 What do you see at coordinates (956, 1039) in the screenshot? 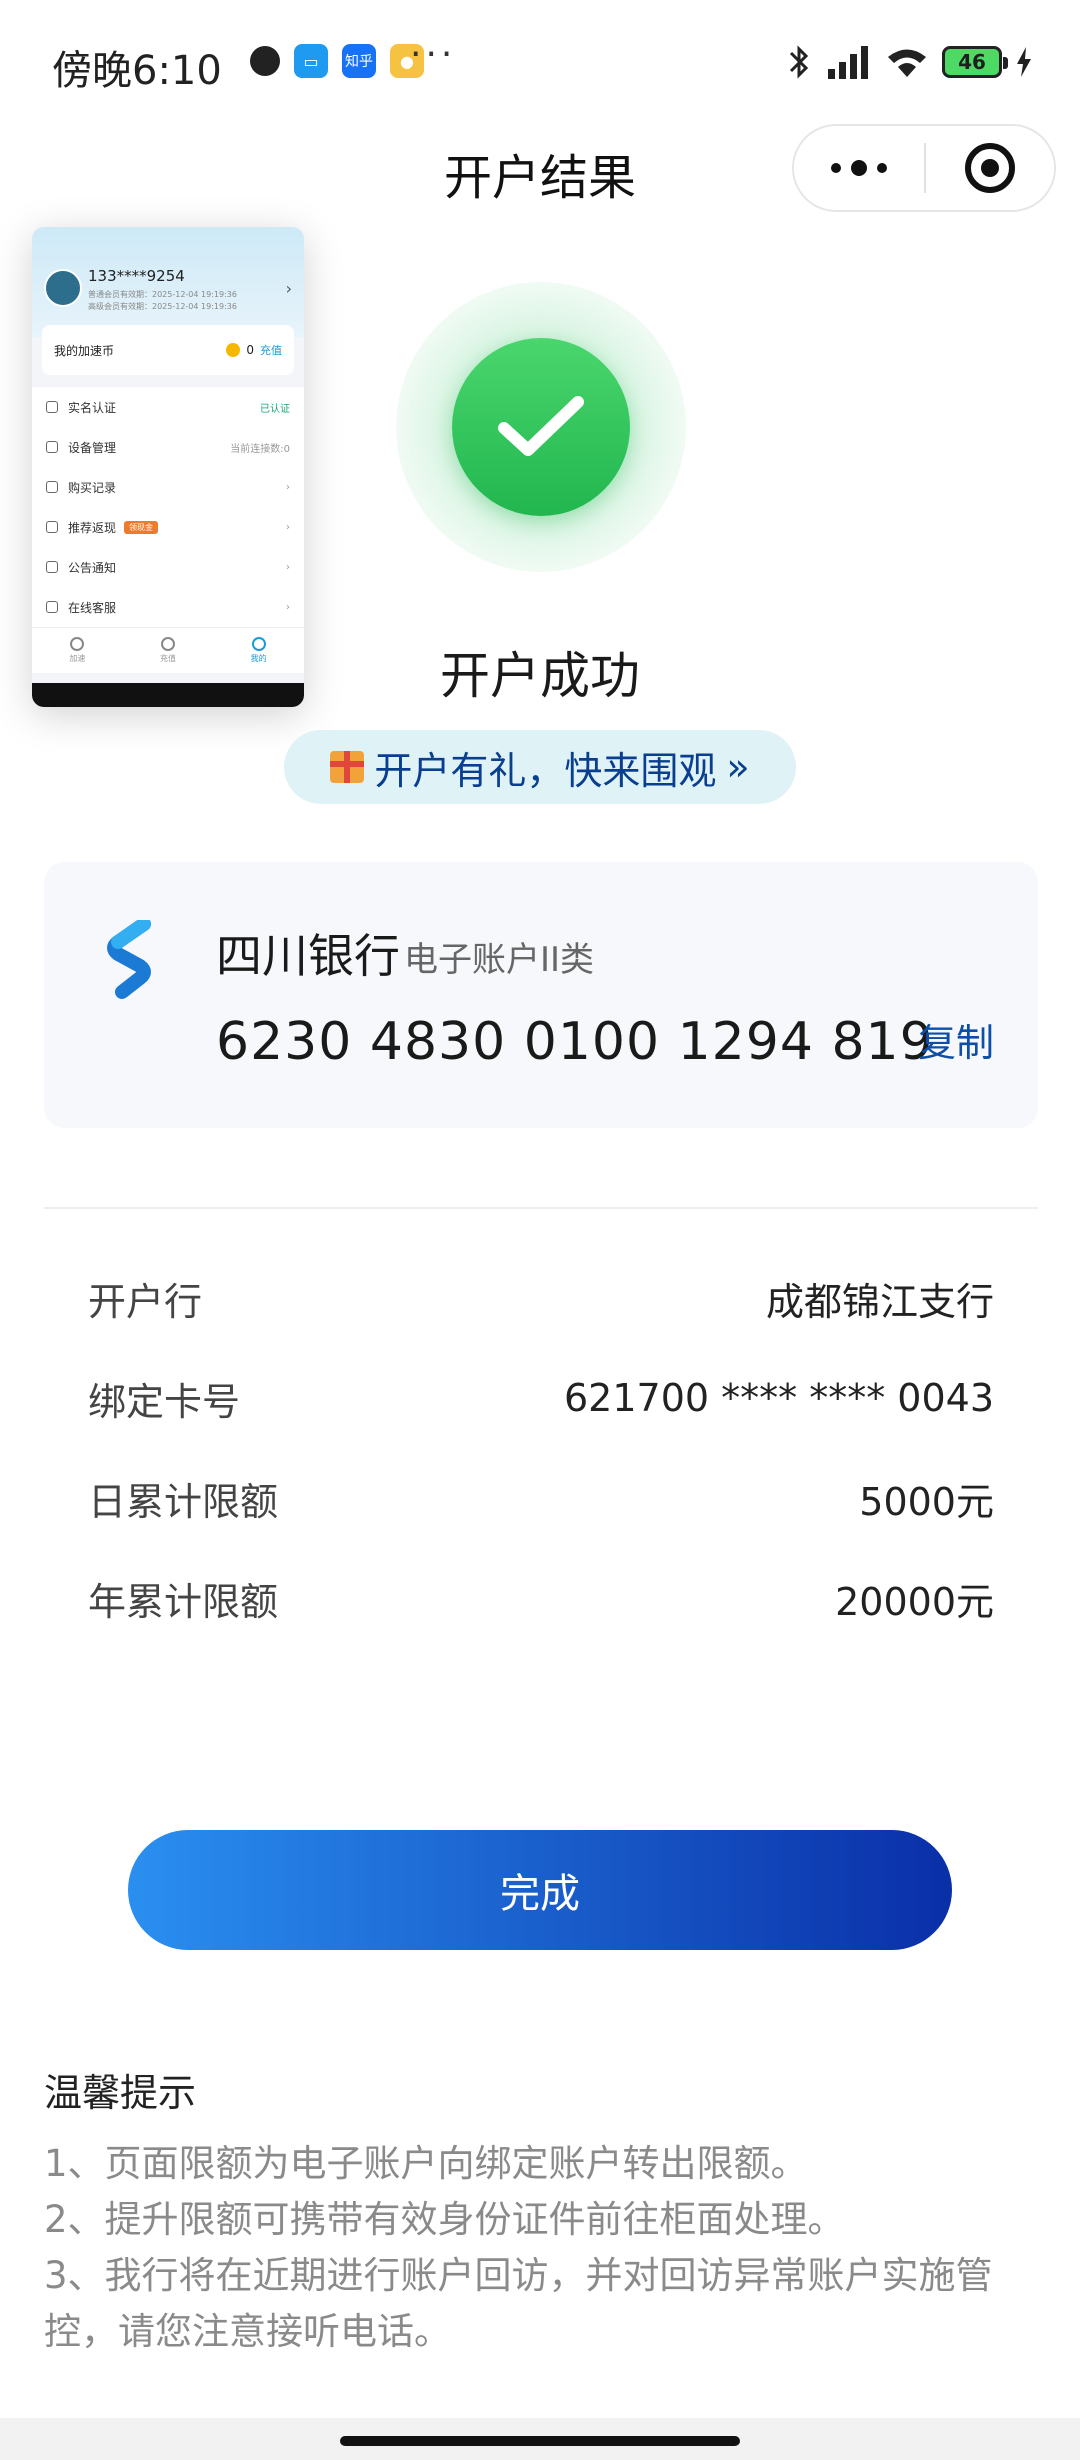
I see `copy-button: 复制` at bounding box center [956, 1039].